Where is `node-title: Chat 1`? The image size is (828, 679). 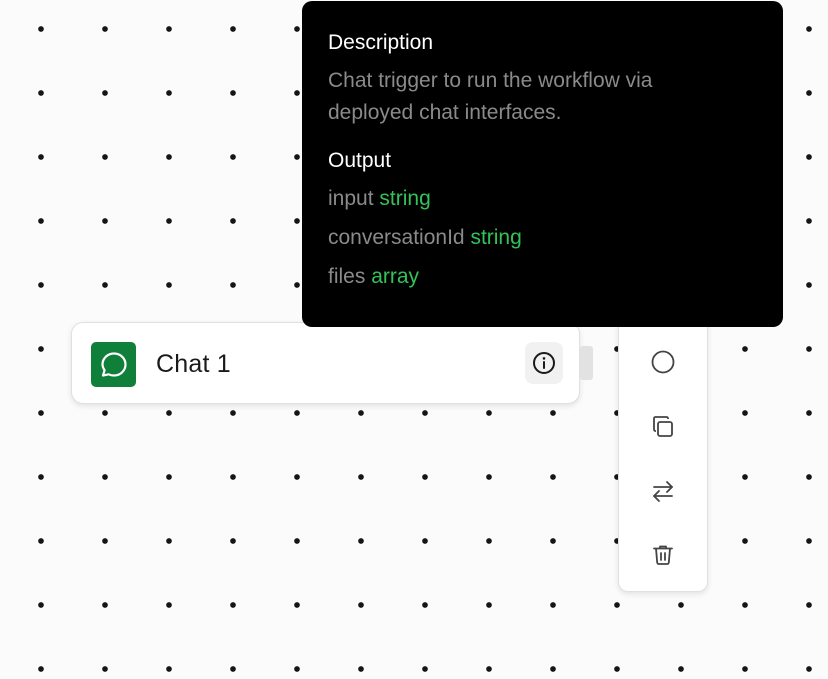 node-title: Chat 1 is located at coordinates (193, 364).